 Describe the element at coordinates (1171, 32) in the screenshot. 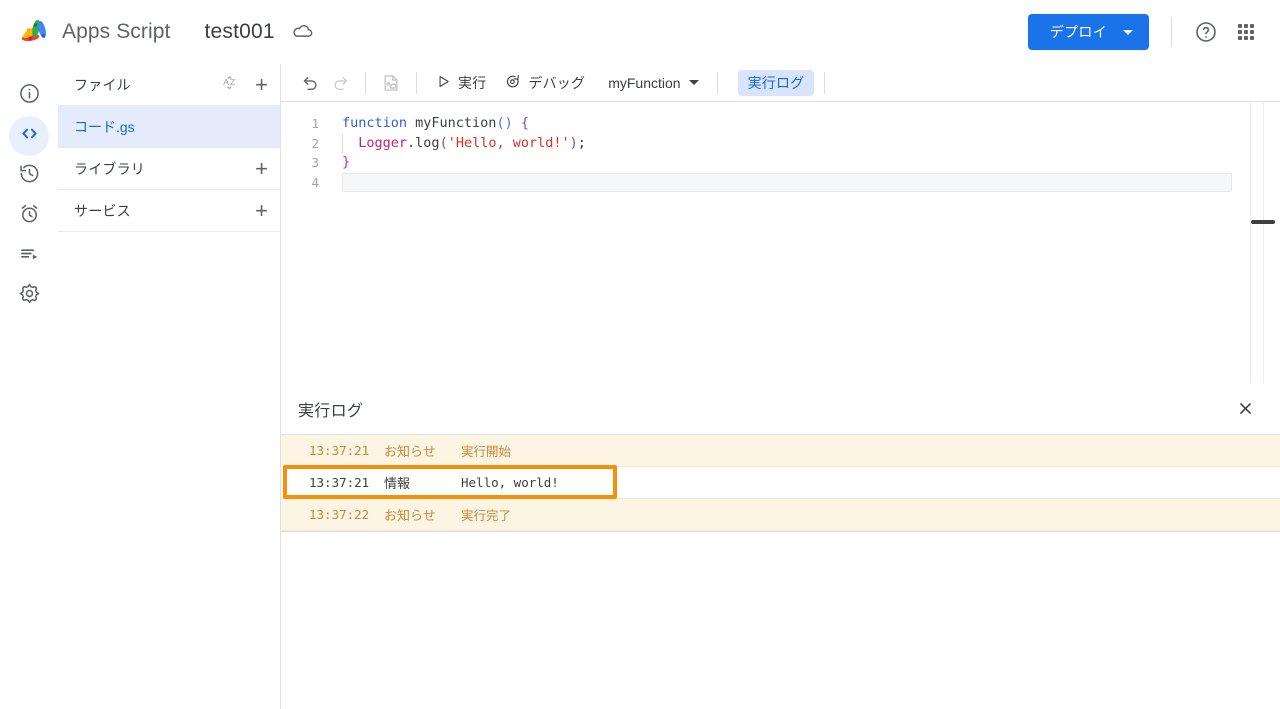

I see `toolbar-divider` at that location.